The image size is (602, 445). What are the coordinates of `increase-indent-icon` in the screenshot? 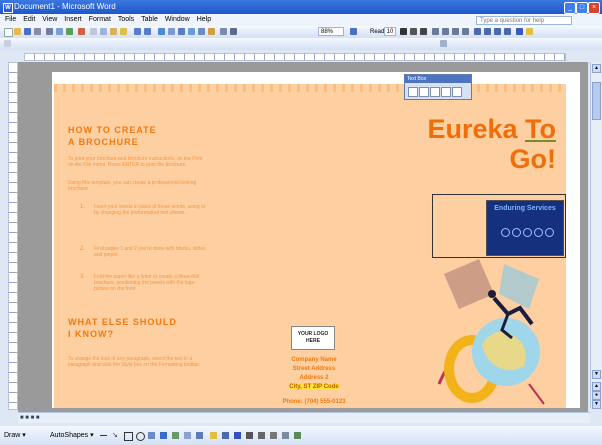 It's located at (507, 31).